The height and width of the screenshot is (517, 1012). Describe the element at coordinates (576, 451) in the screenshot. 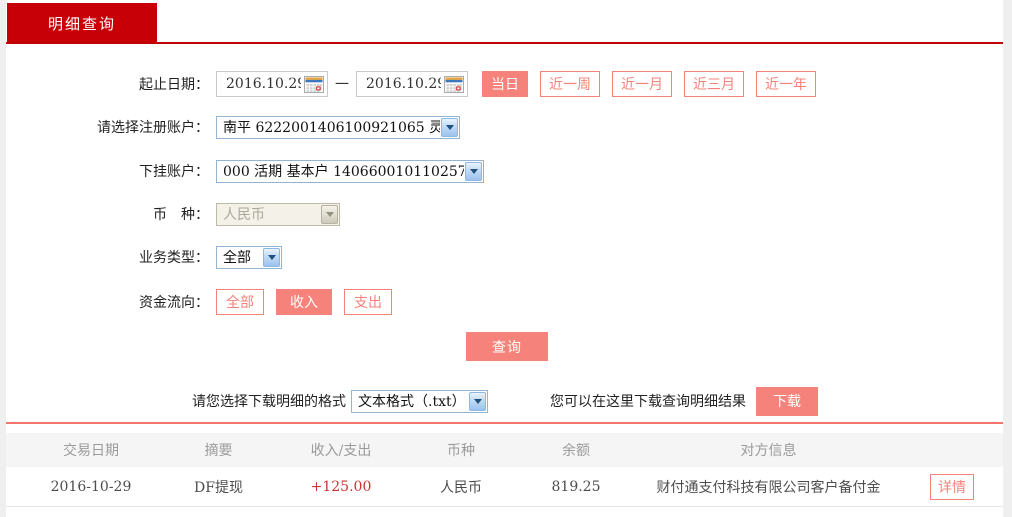

I see `header-balance: 余额` at that location.